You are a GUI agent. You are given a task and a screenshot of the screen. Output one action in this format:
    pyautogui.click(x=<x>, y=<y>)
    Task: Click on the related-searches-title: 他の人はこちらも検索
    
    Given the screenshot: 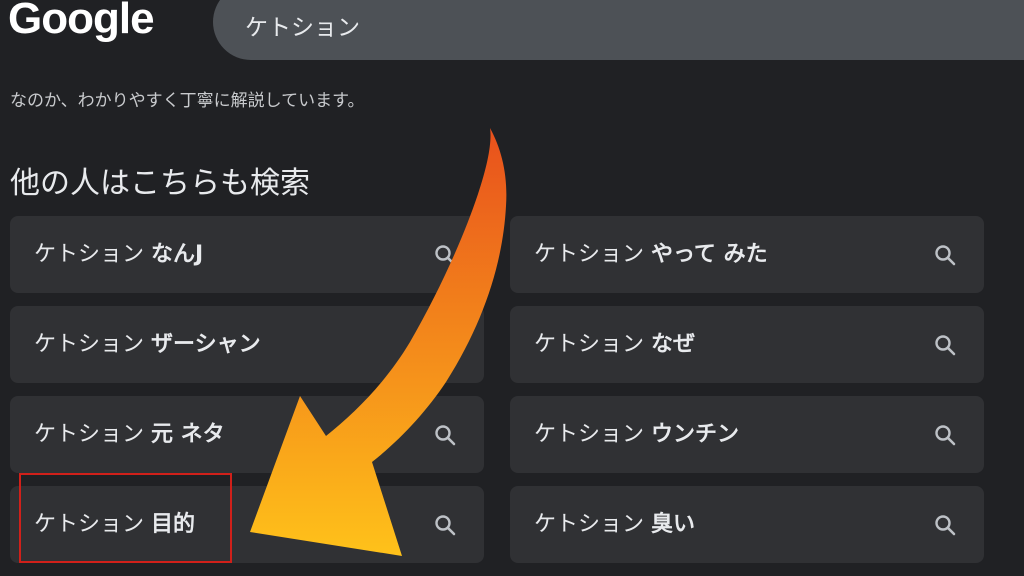 What is the action you would take?
    pyautogui.click(x=160, y=183)
    